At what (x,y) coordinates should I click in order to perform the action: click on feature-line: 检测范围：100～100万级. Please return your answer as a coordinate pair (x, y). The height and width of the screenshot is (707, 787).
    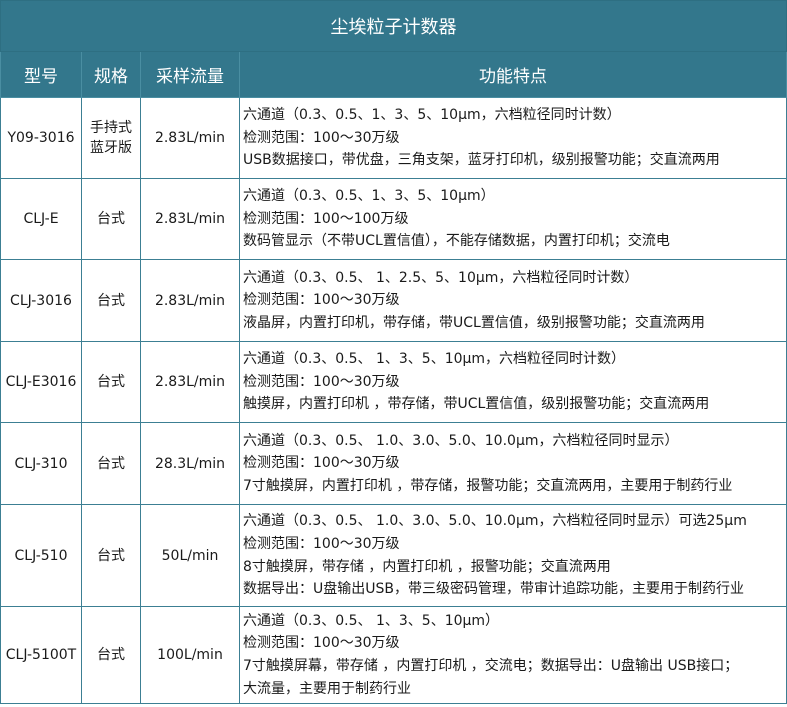
    Looking at the image, I should click on (326, 218).